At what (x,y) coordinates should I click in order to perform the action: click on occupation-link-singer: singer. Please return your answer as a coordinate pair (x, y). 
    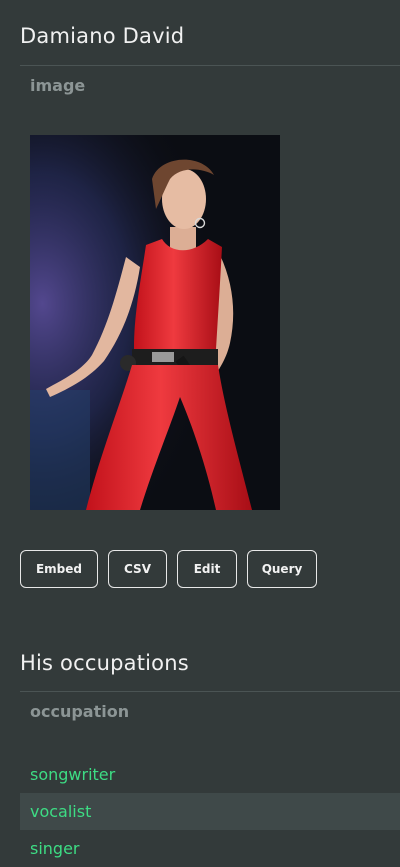
    Looking at the image, I should click on (55, 848).